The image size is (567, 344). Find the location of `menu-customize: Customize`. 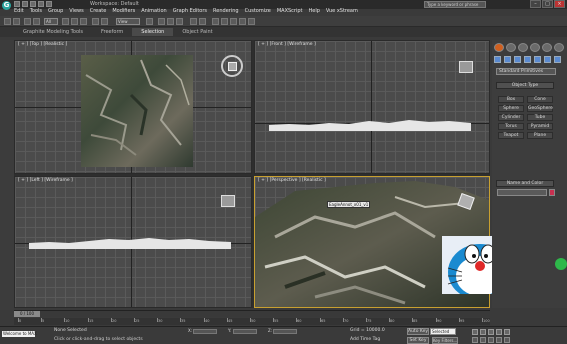

menu-customize: Customize is located at coordinates (258, 11).